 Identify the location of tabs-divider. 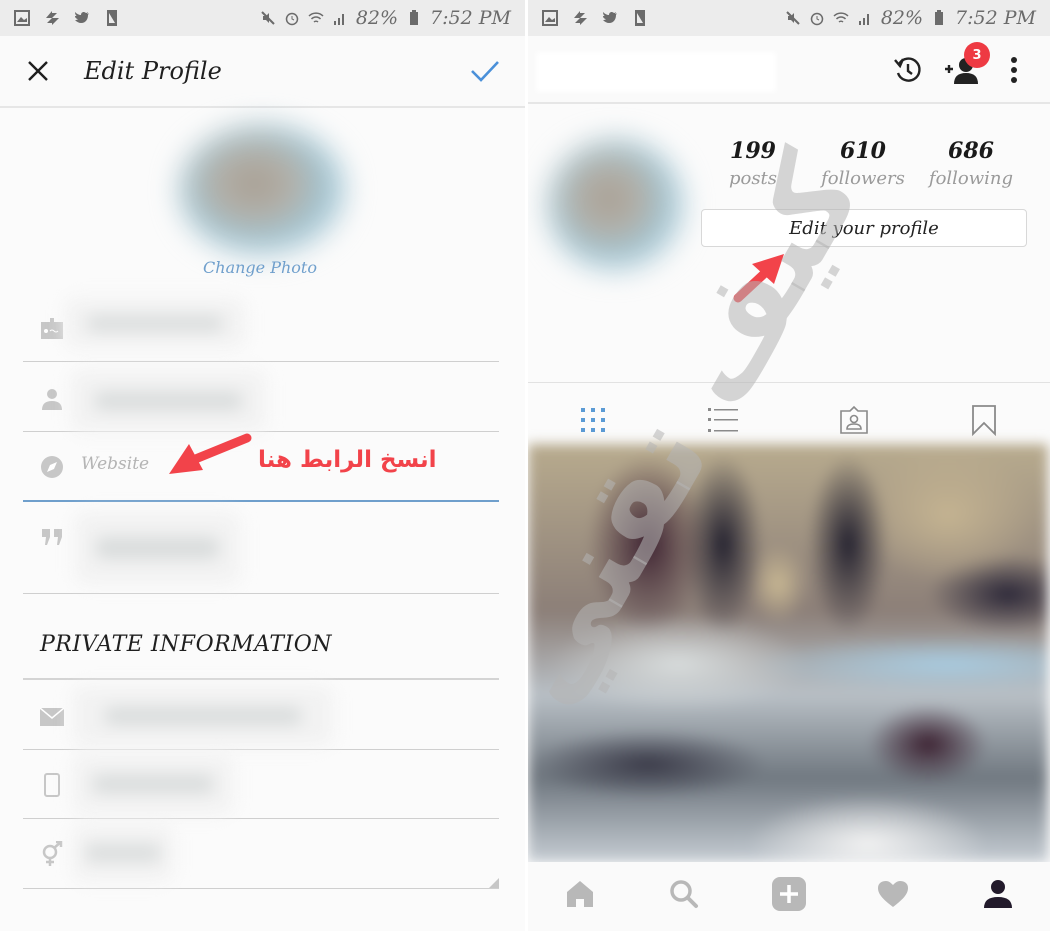
(789, 382).